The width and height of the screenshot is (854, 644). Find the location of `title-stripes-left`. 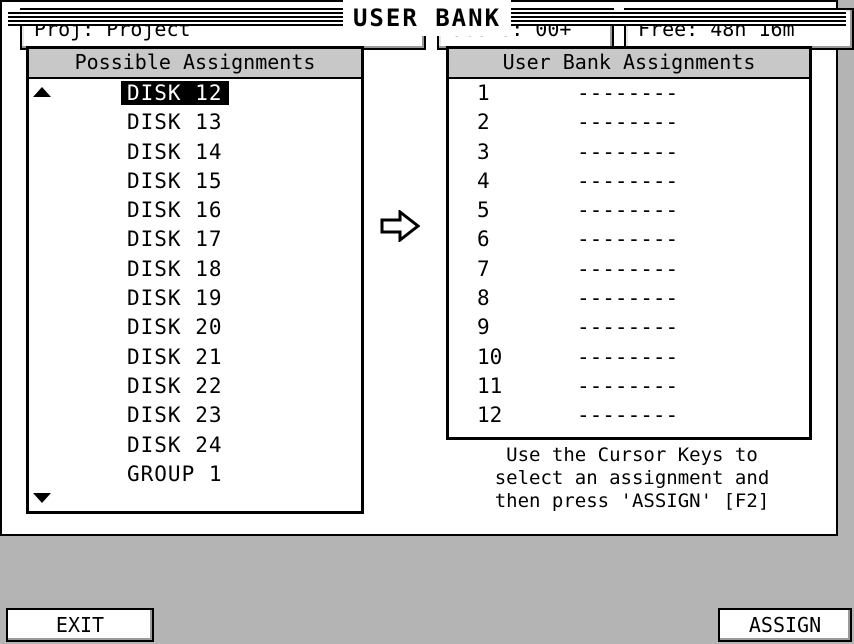

title-stripes-left is located at coordinates (200, 18).